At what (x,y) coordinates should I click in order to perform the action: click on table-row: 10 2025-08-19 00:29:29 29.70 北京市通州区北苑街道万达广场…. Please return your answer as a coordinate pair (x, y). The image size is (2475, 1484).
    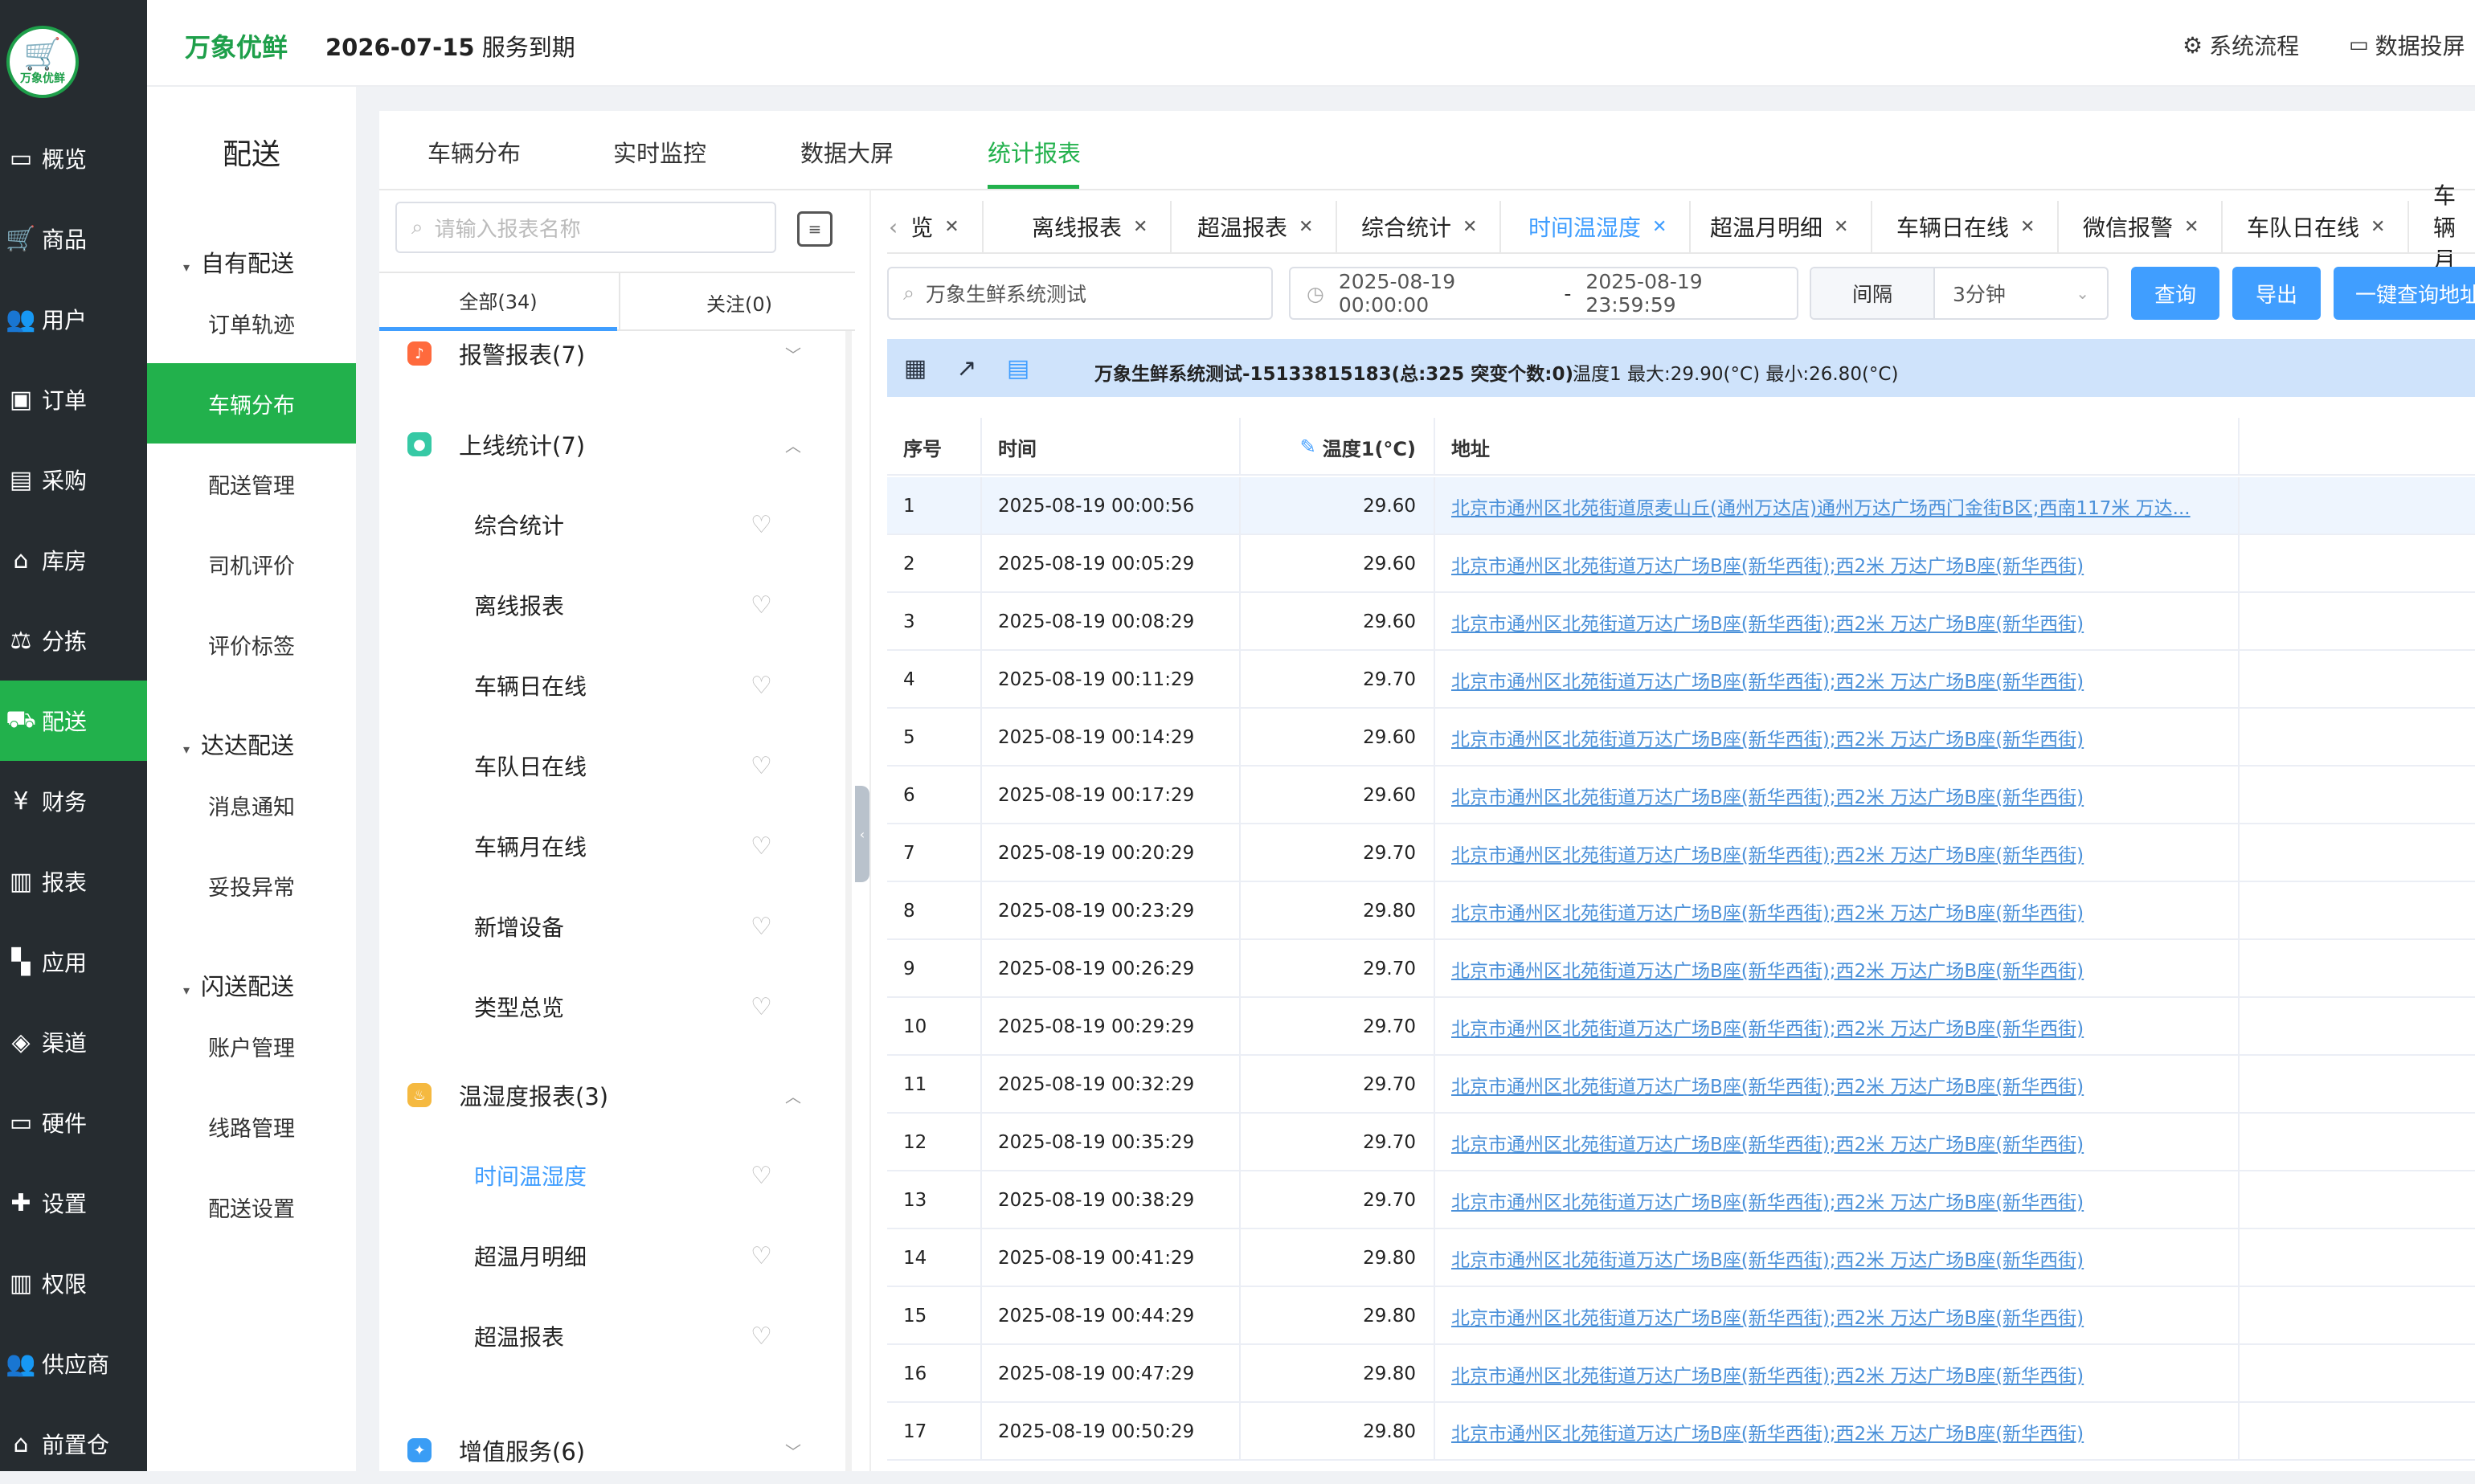
    Looking at the image, I should click on (1681, 1027).